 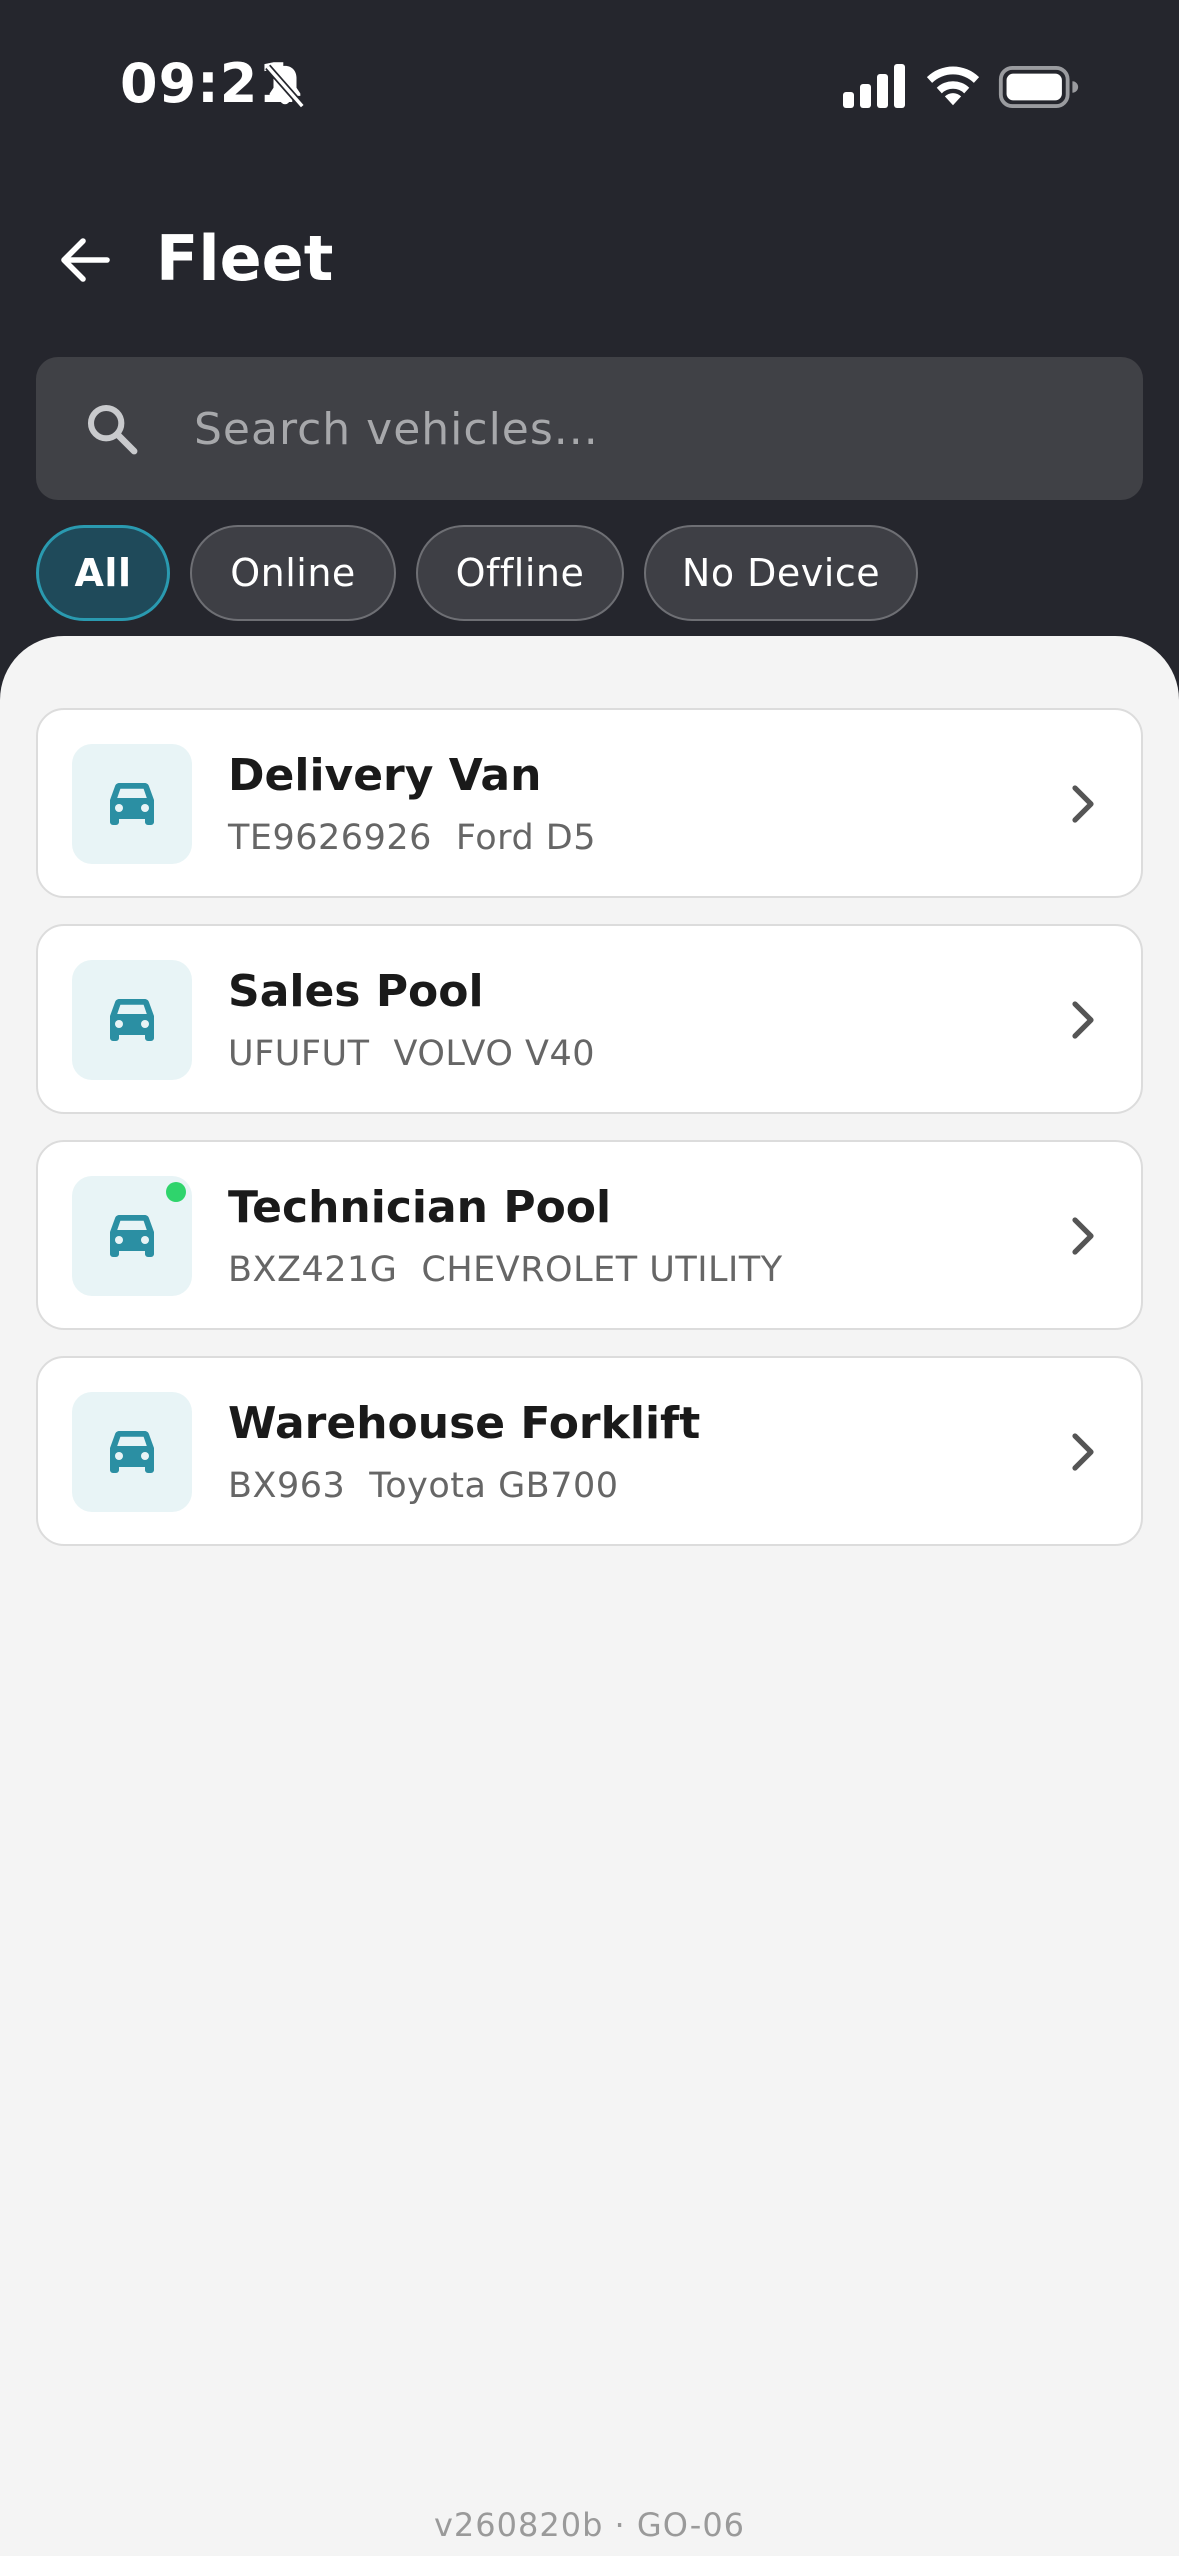 What do you see at coordinates (589, 2525) in the screenshot?
I see `version-label: v260820b · GO-06` at bounding box center [589, 2525].